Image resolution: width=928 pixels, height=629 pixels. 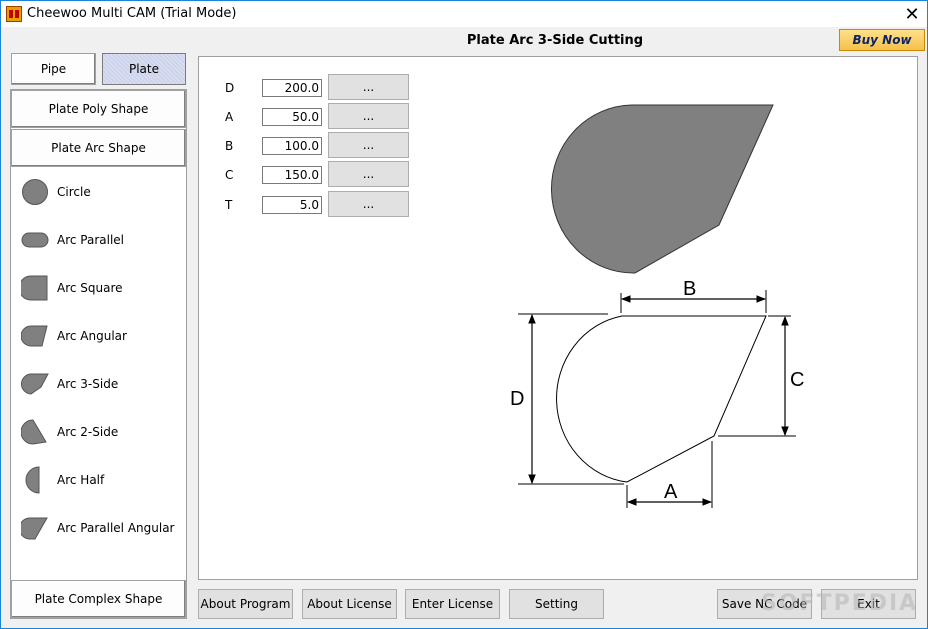 I want to click on setting-button: Setting, so click(x=556, y=604).